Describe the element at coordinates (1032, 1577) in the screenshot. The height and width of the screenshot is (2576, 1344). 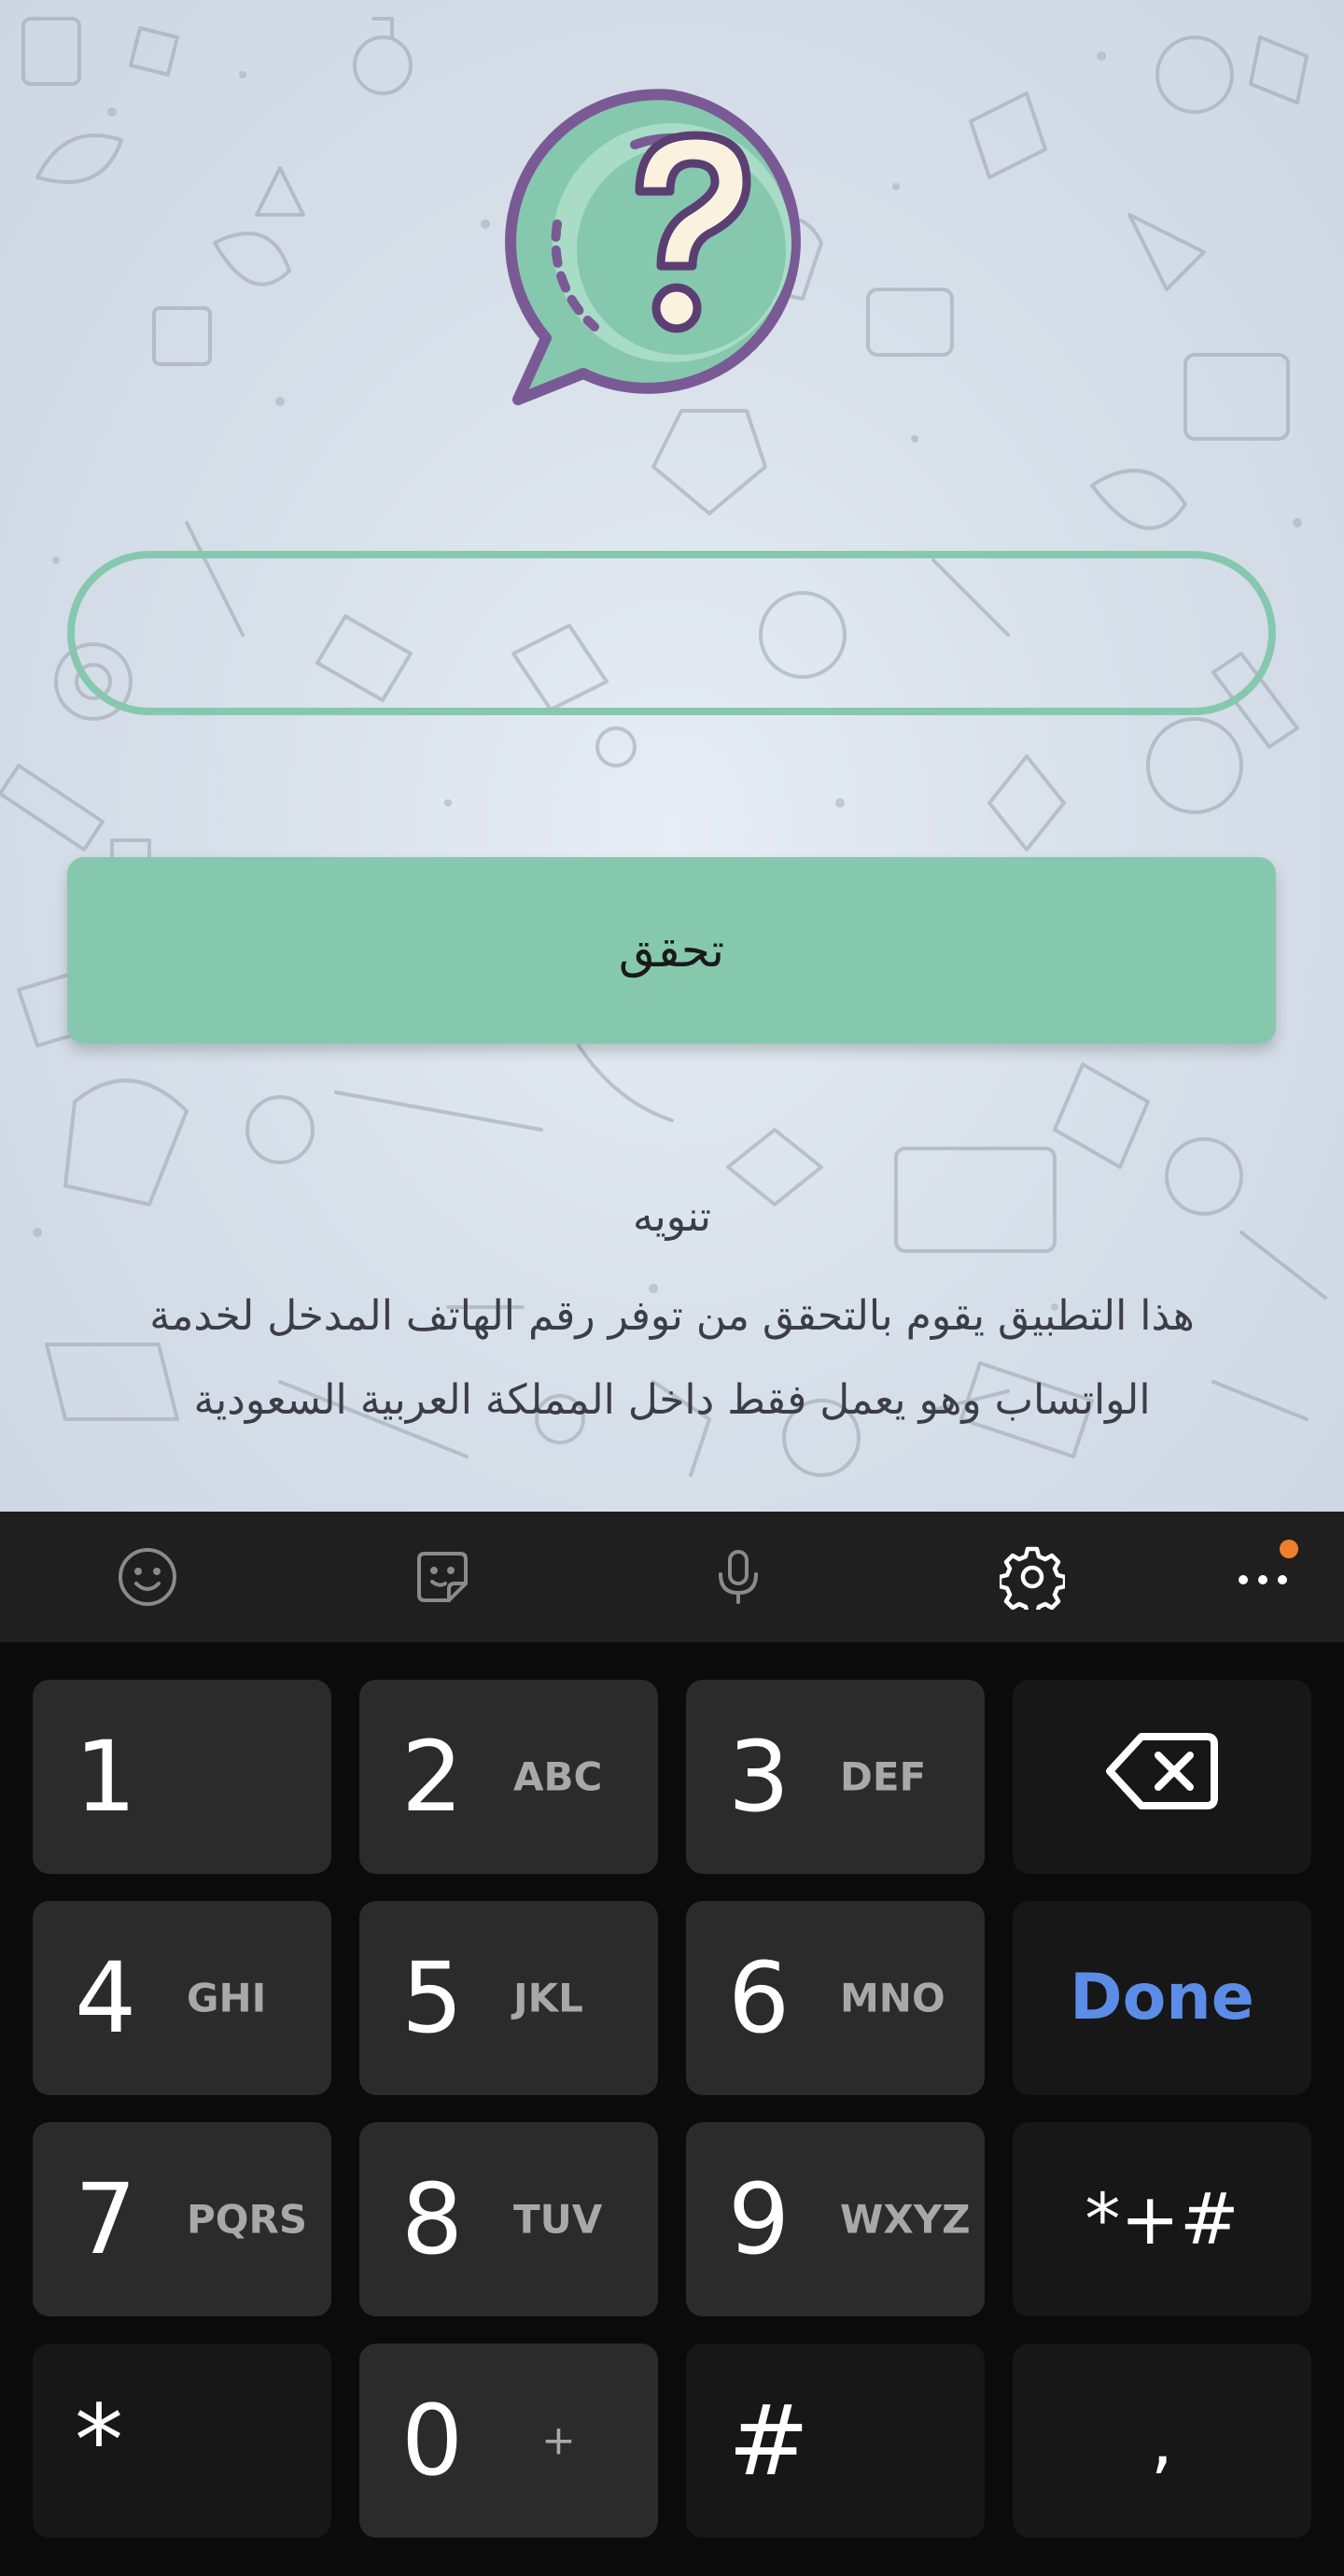
I see `settings-icon` at that location.